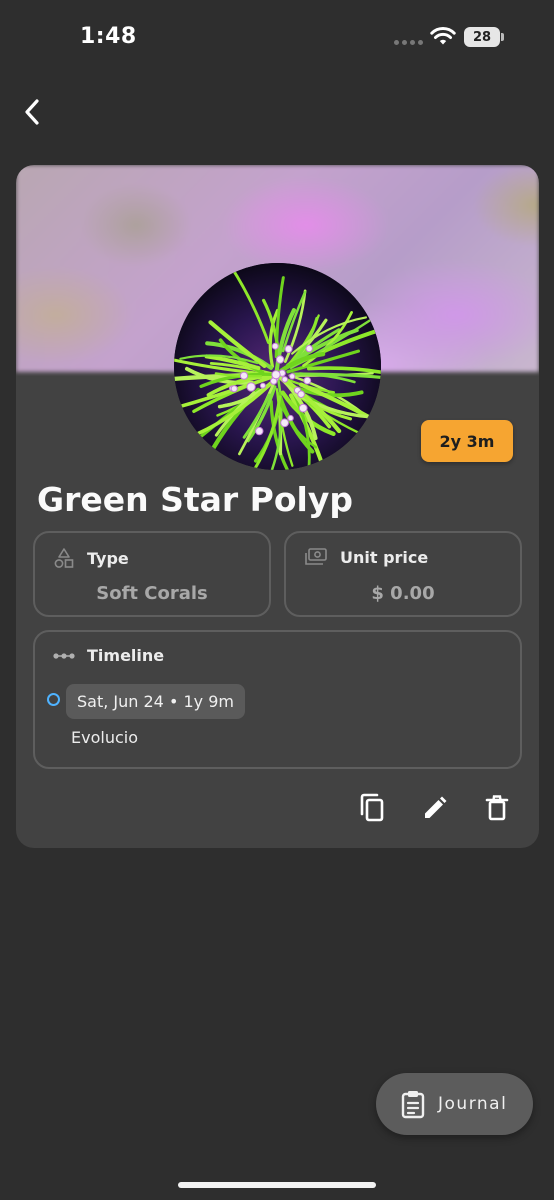  Describe the element at coordinates (403, 574) in the screenshot. I see `unit-price-card: Unit price $ 0.00` at that location.